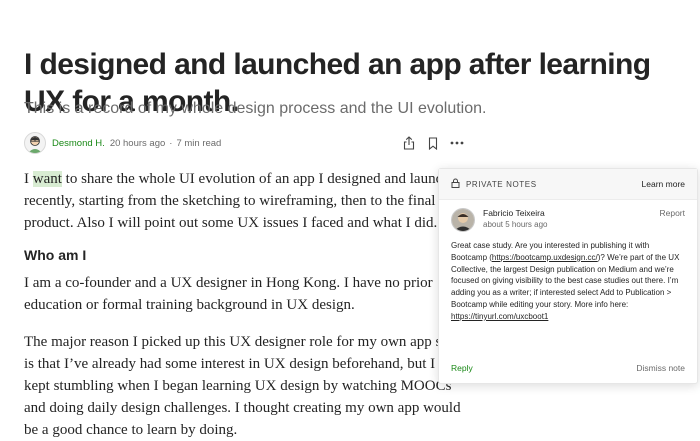 The image size is (700, 441). I want to click on avatar-illustration-icon, so click(35, 144).